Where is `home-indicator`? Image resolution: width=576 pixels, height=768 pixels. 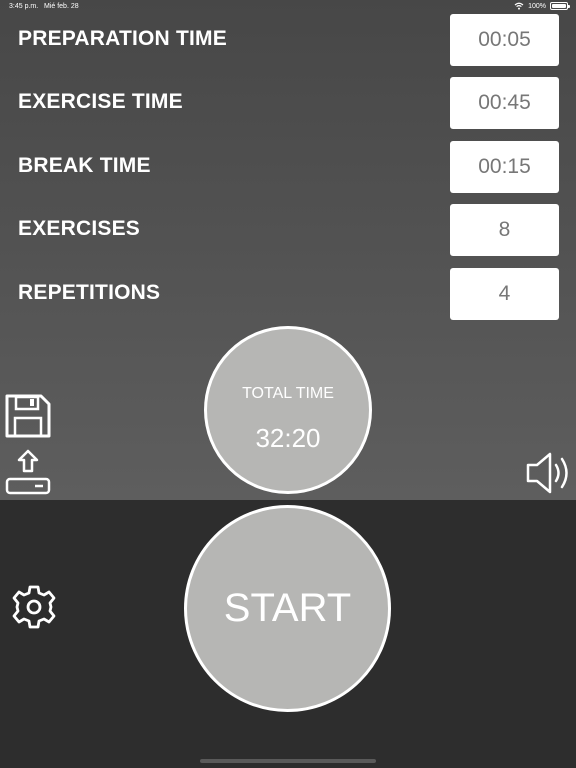
home-indicator is located at coordinates (288, 761).